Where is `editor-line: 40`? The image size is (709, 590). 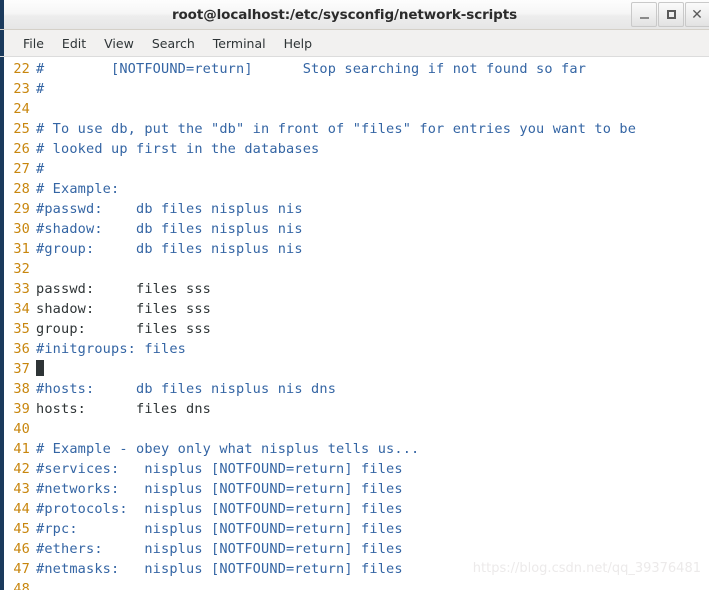 editor-line: 40 is located at coordinates (354, 429).